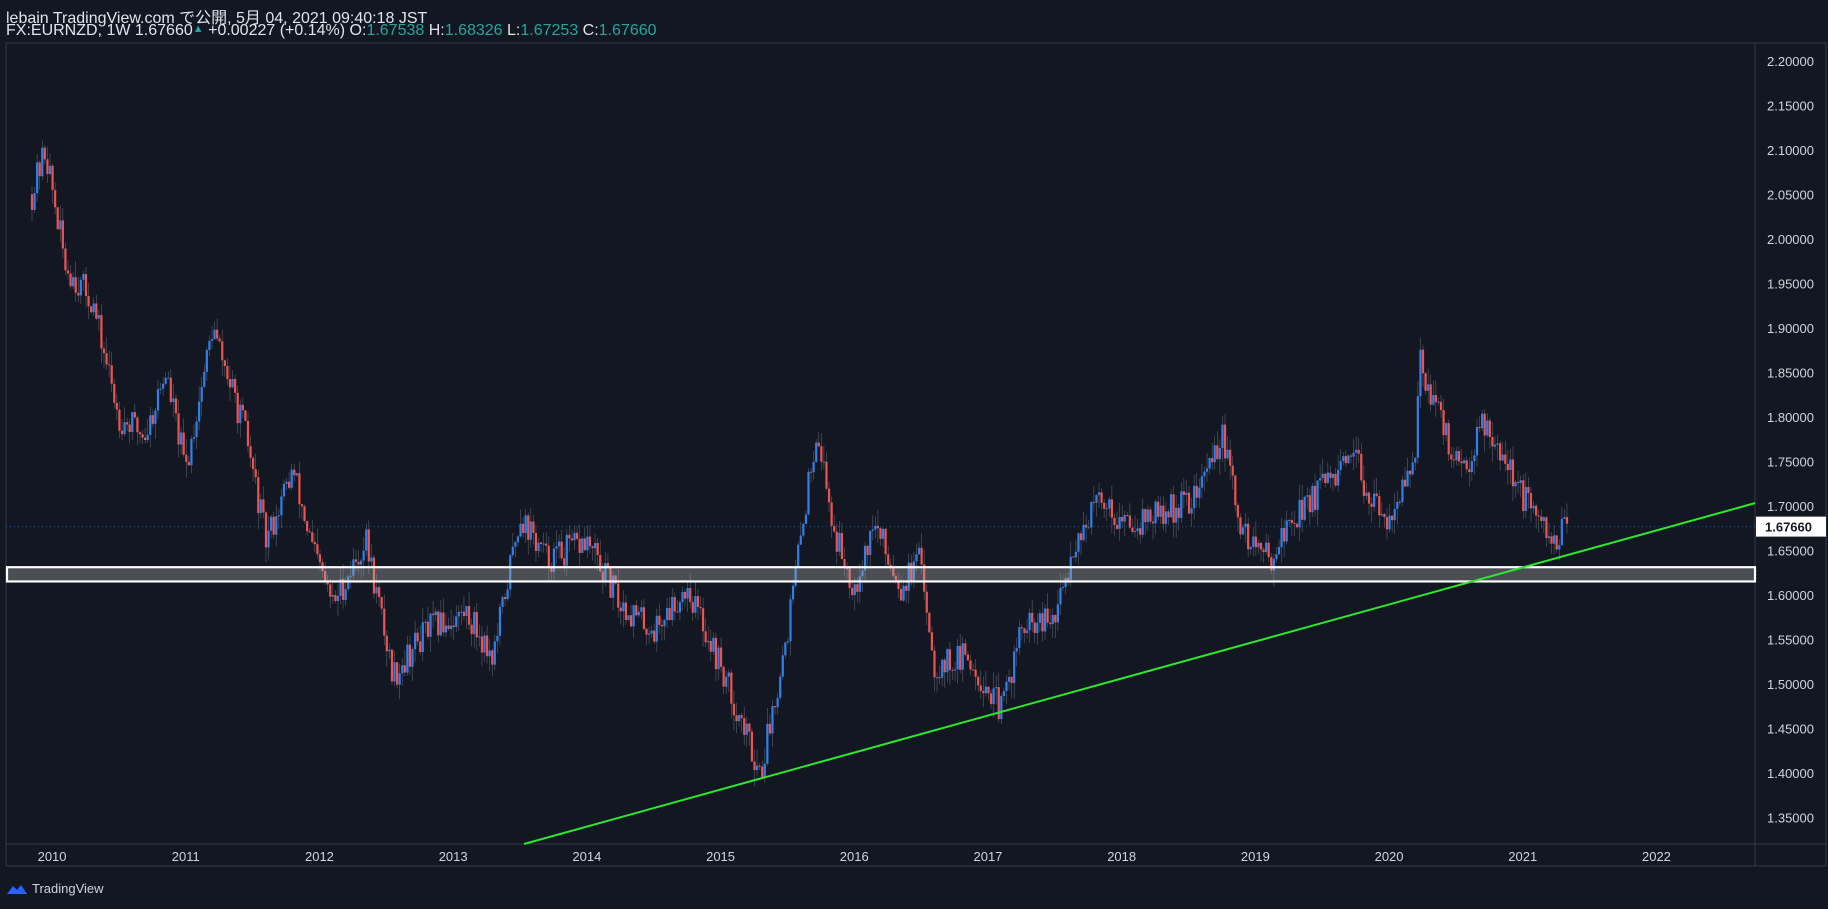 The height and width of the screenshot is (909, 1828). Describe the element at coordinates (881, 574) in the screenshot. I see `support-zone-rectangle` at that location.